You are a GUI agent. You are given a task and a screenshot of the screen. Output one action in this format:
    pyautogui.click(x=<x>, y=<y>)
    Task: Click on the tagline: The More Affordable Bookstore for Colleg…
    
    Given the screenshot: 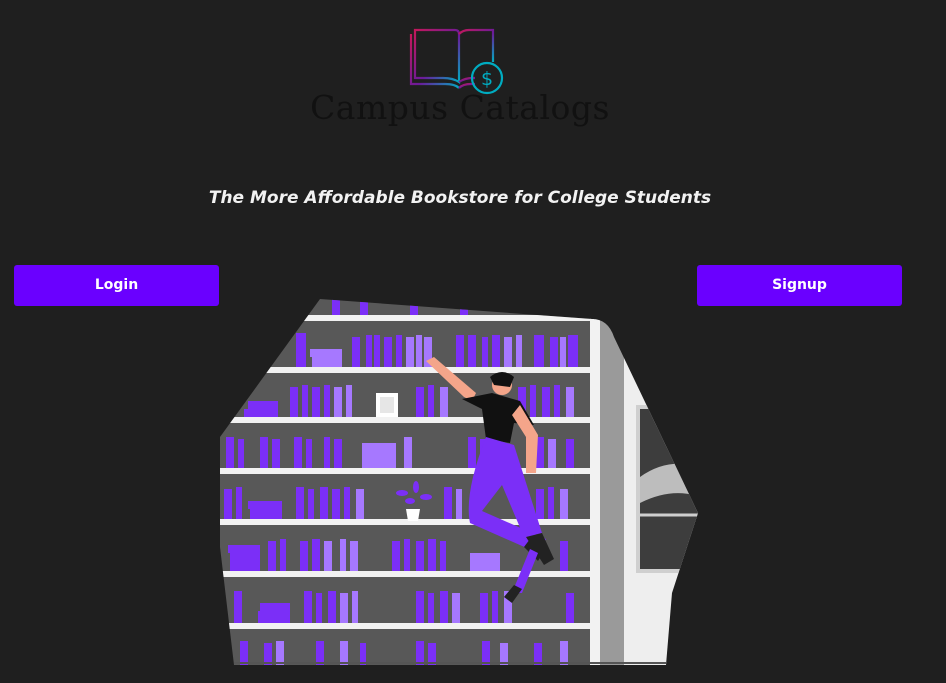 What is the action you would take?
    pyautogui.click(x=460, y=198)
    